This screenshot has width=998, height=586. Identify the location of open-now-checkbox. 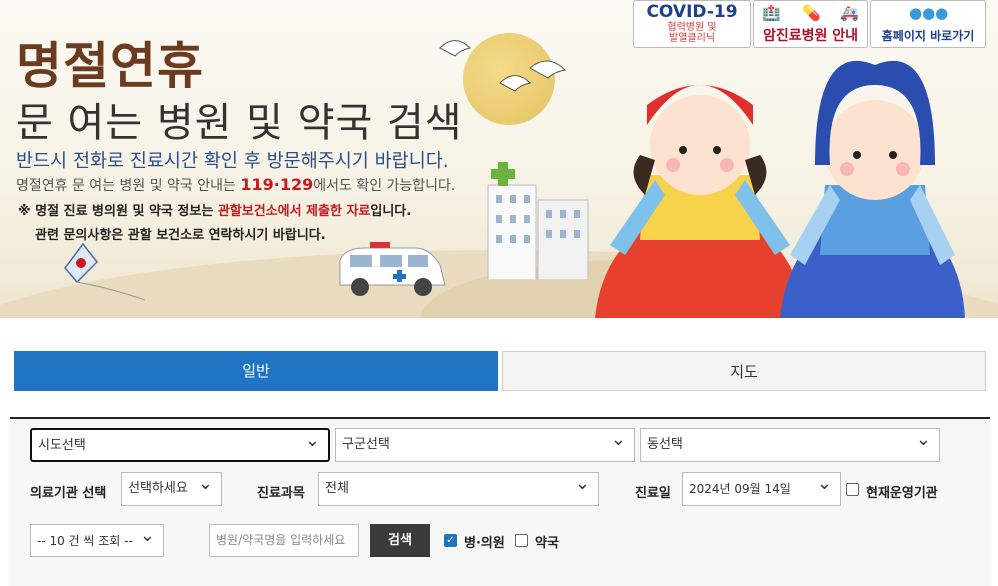
(852, 489).